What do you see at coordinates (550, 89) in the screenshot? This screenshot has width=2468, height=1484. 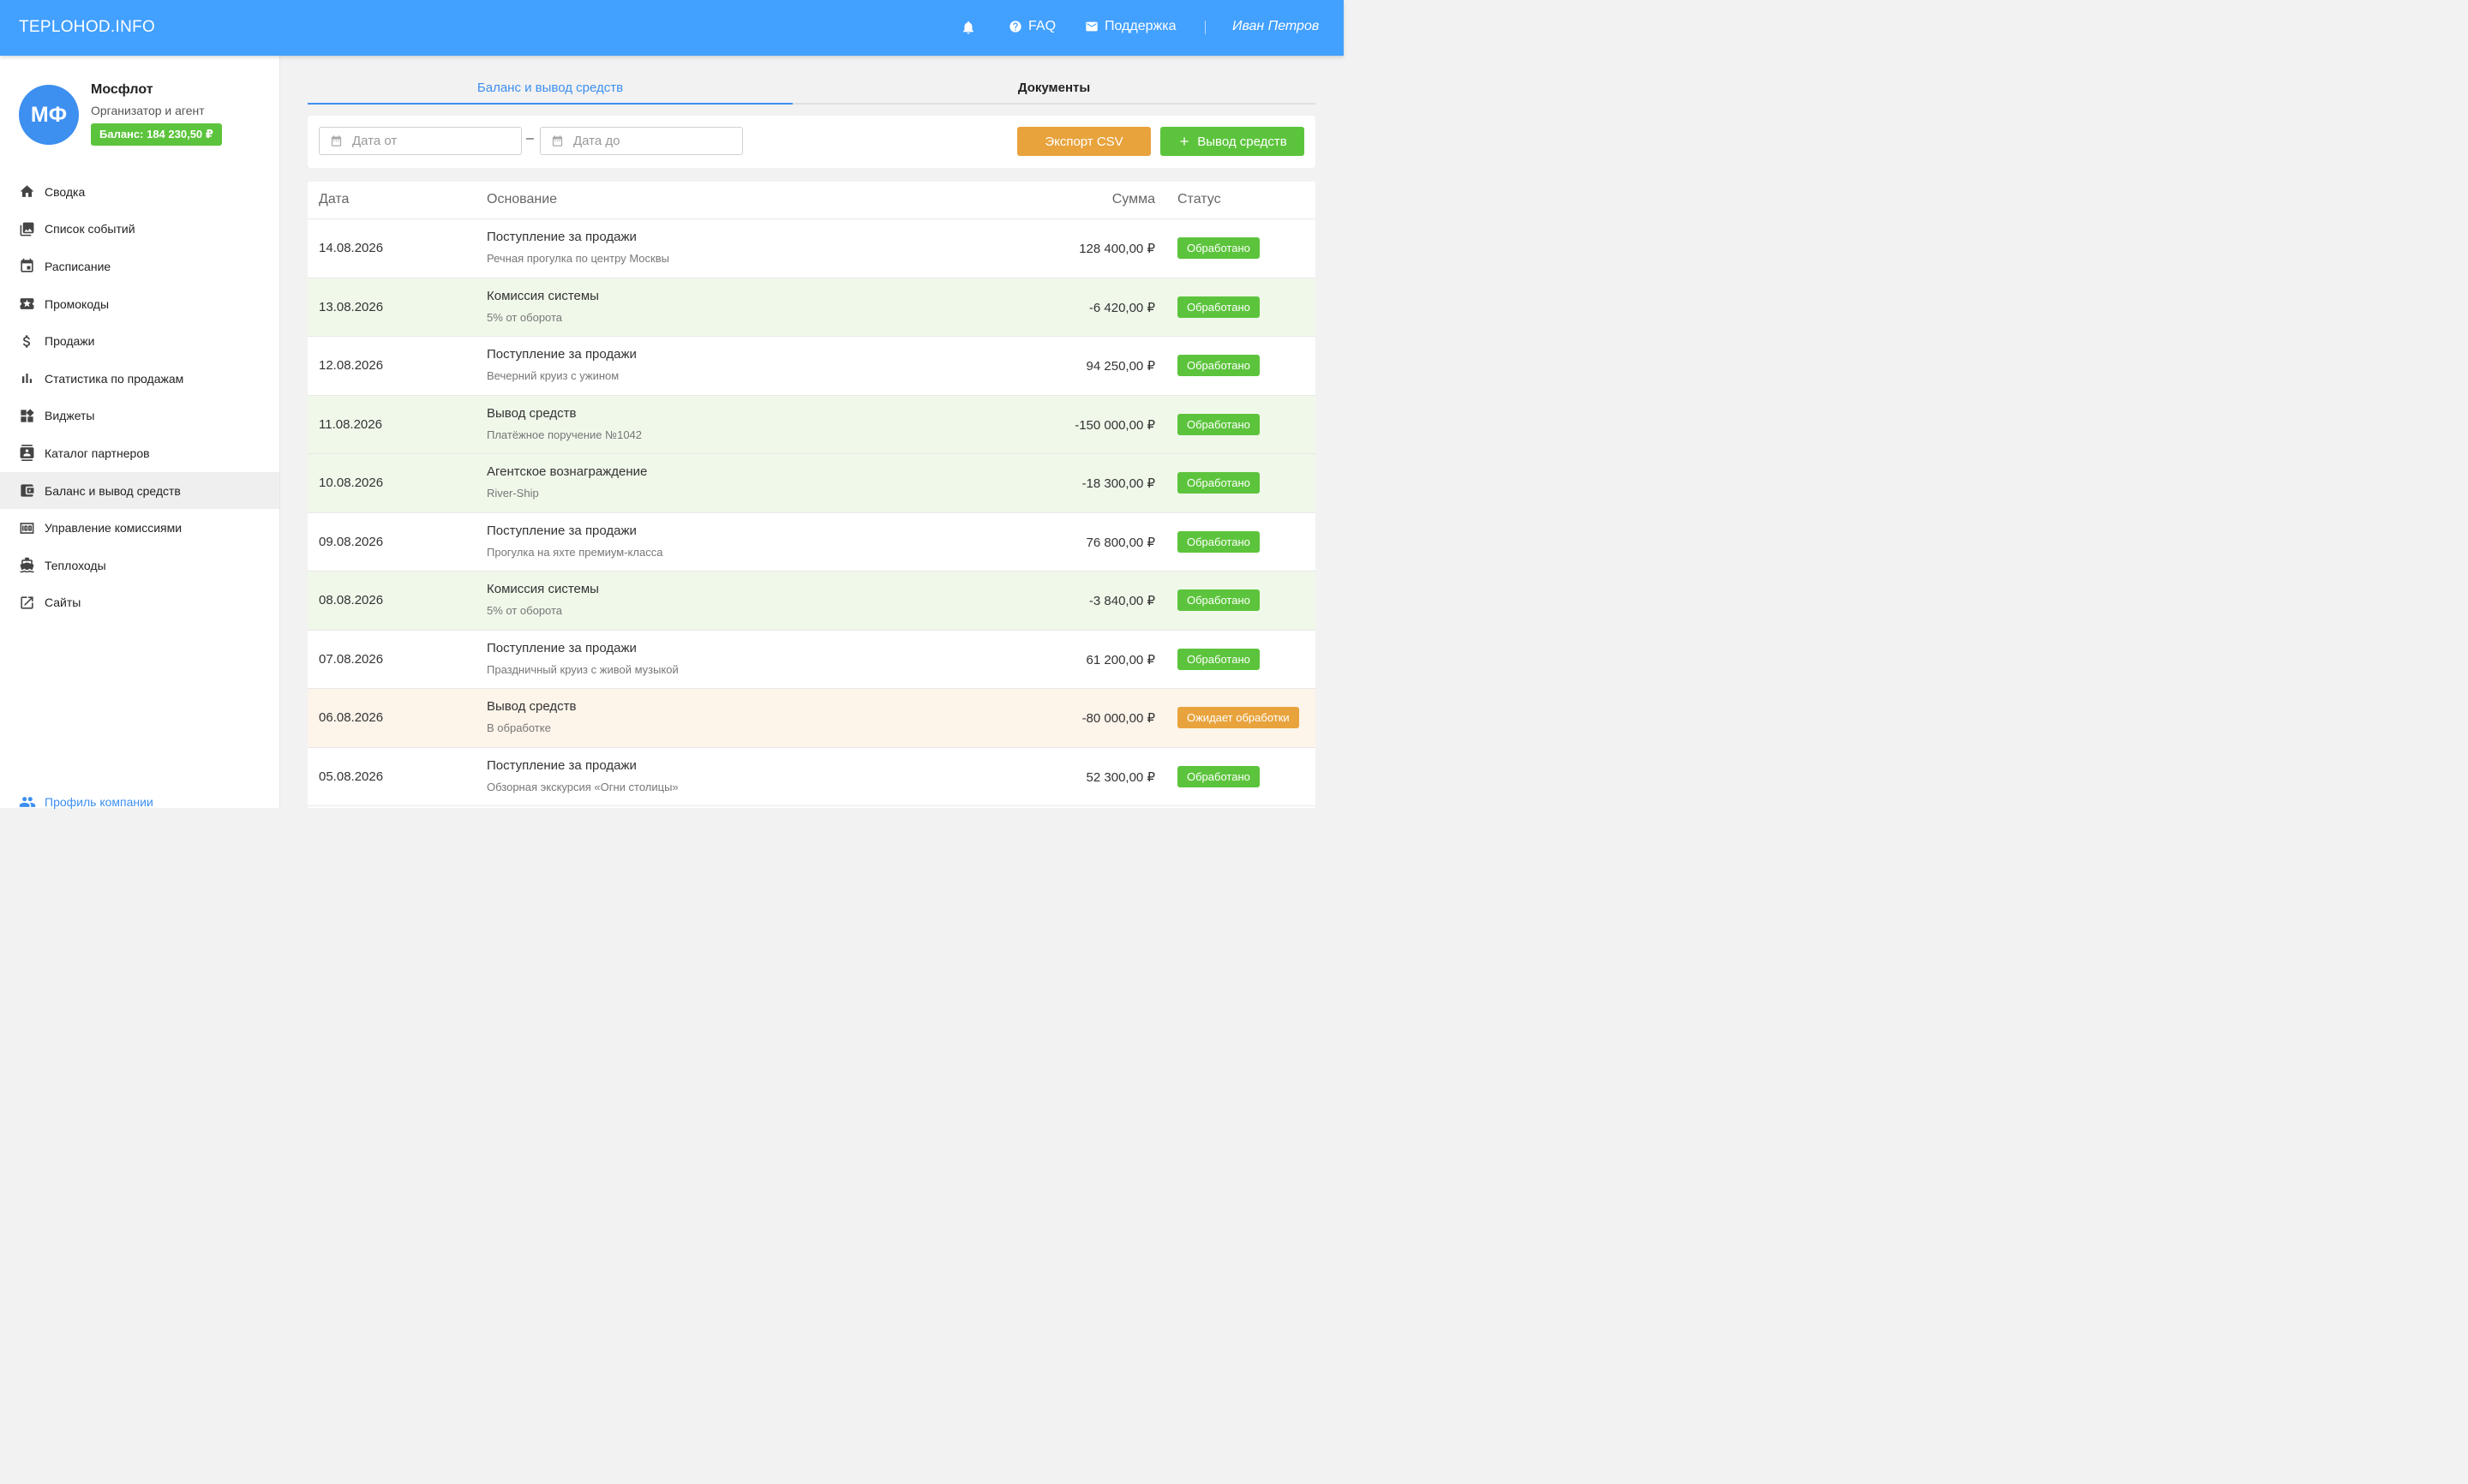 I see `tab-balance: Баланс и вывод средств` at bounding box center [550, 89].